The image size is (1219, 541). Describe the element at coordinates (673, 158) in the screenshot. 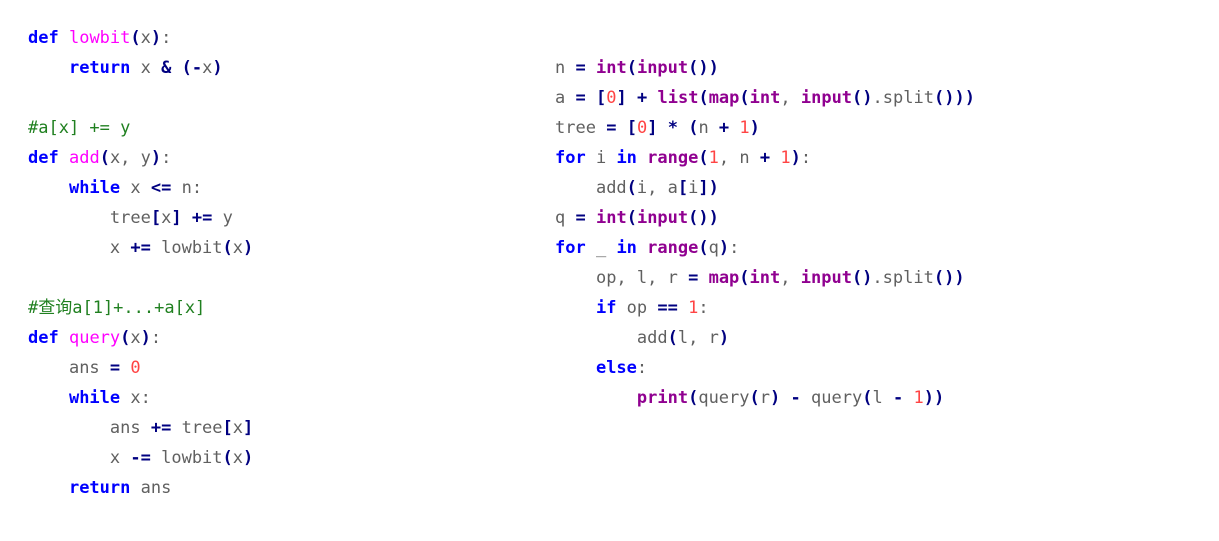

I see `code-token-bi: range` at that location.